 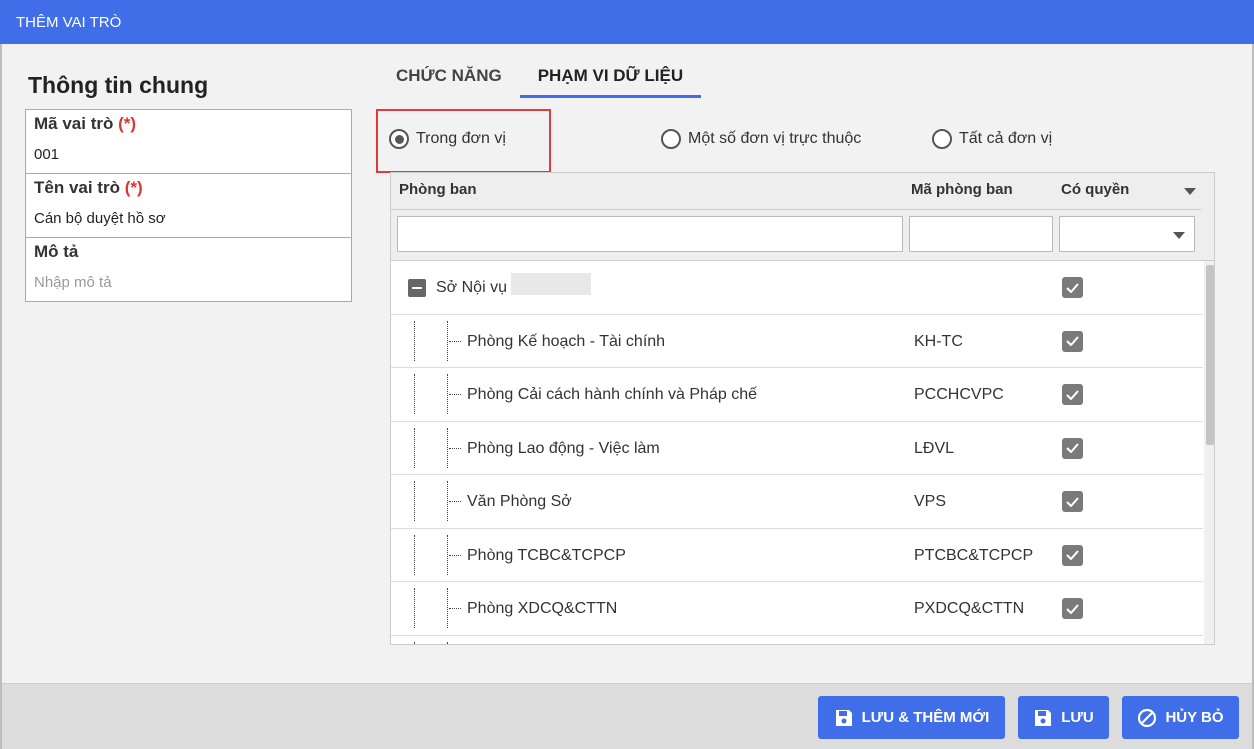 What do you see at coordinates (1179, 235) in the screenshot?
I see `chevron-down-icon` at bounding box center [1179, 235].